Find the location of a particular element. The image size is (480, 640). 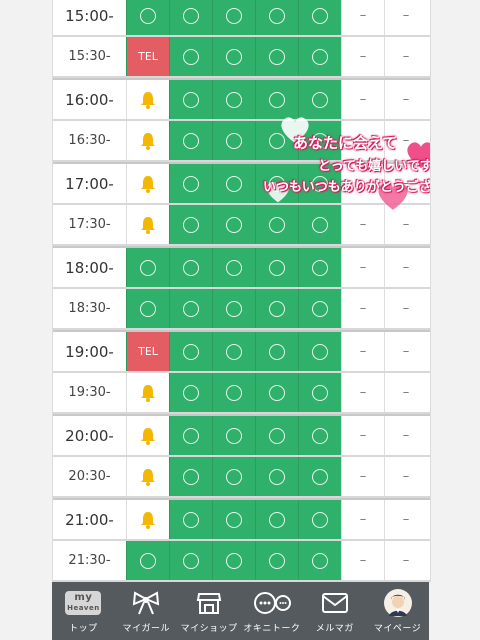

tab-top: my Heaven トップ is located at coordinates (83, 611).